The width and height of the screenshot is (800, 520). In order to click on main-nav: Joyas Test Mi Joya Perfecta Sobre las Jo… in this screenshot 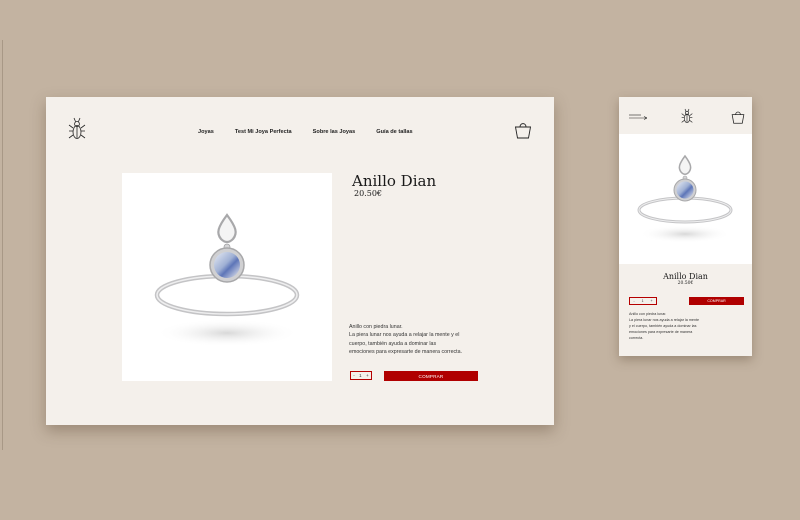, I will do `click(305, 132)`.